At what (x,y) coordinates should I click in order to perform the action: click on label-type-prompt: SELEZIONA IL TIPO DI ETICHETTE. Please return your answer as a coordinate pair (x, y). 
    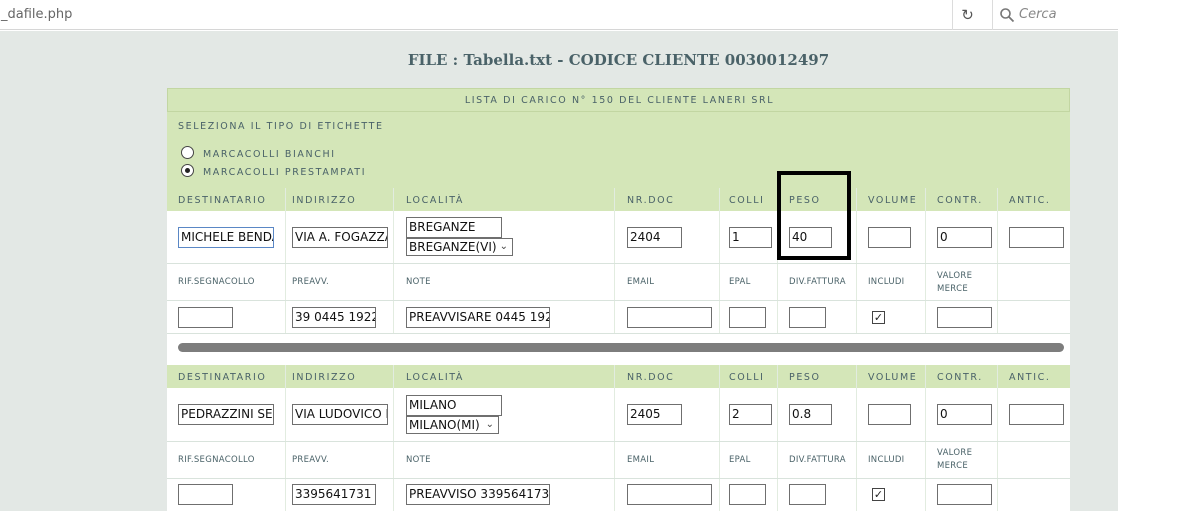
    Looking at the image, I should click on (281, 126).